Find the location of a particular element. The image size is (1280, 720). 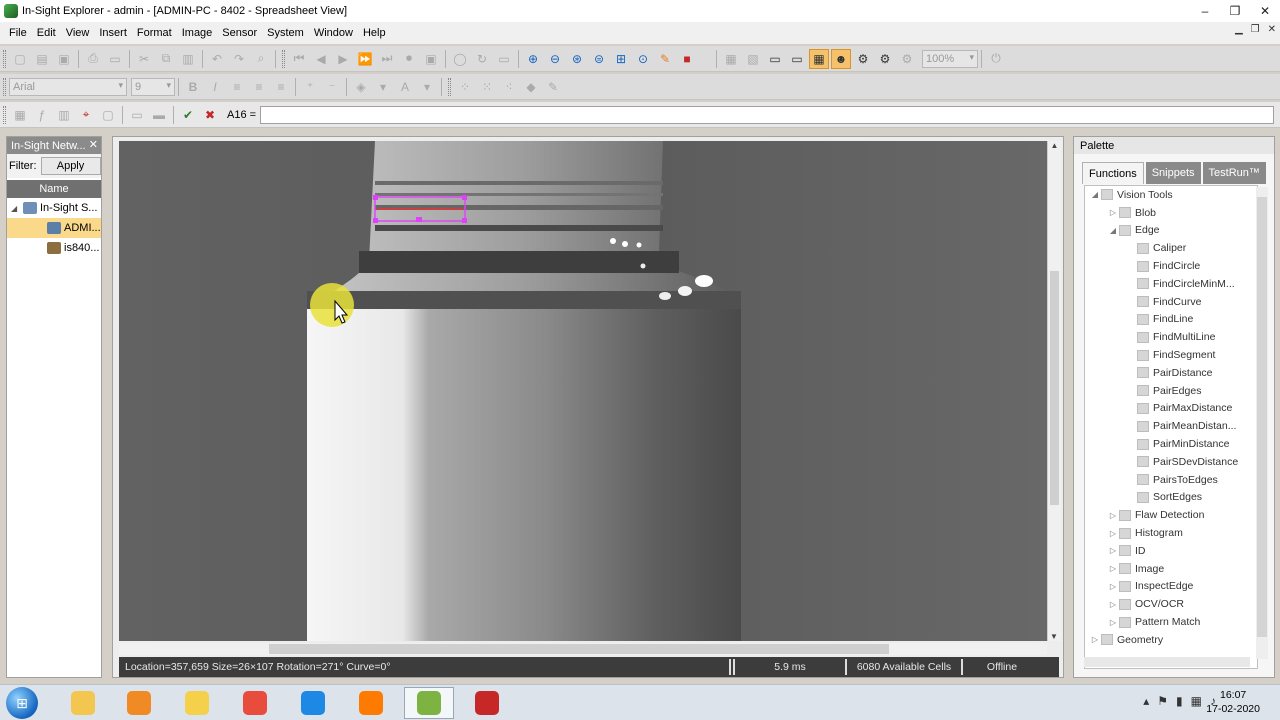

battery-icon: ▮ is located at coordinates (1179, 701).